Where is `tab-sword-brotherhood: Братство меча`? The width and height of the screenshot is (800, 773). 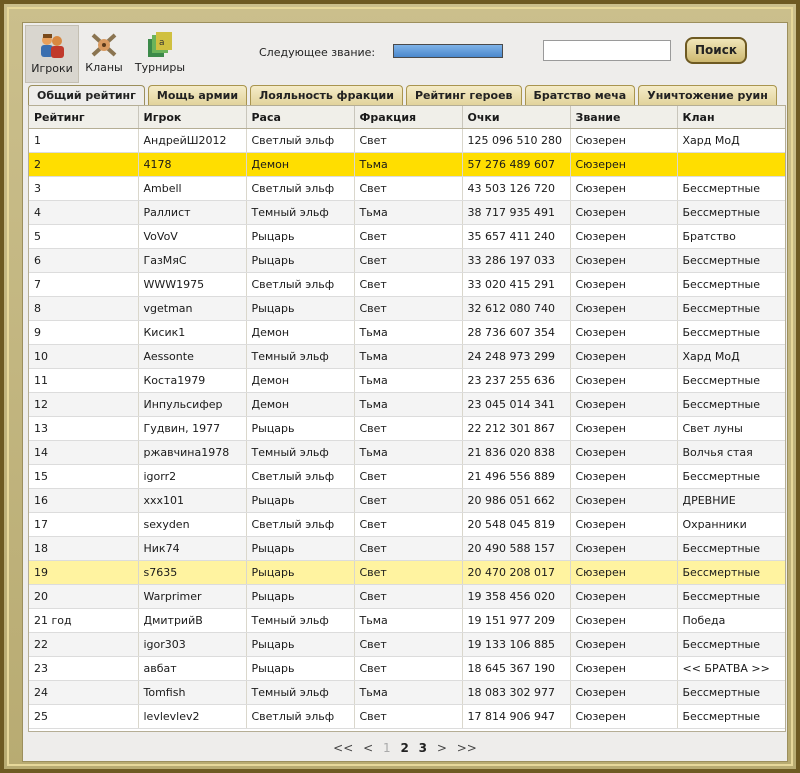
tab-sword-brotherhood: Братство меча is located at coordinates (580, 95).